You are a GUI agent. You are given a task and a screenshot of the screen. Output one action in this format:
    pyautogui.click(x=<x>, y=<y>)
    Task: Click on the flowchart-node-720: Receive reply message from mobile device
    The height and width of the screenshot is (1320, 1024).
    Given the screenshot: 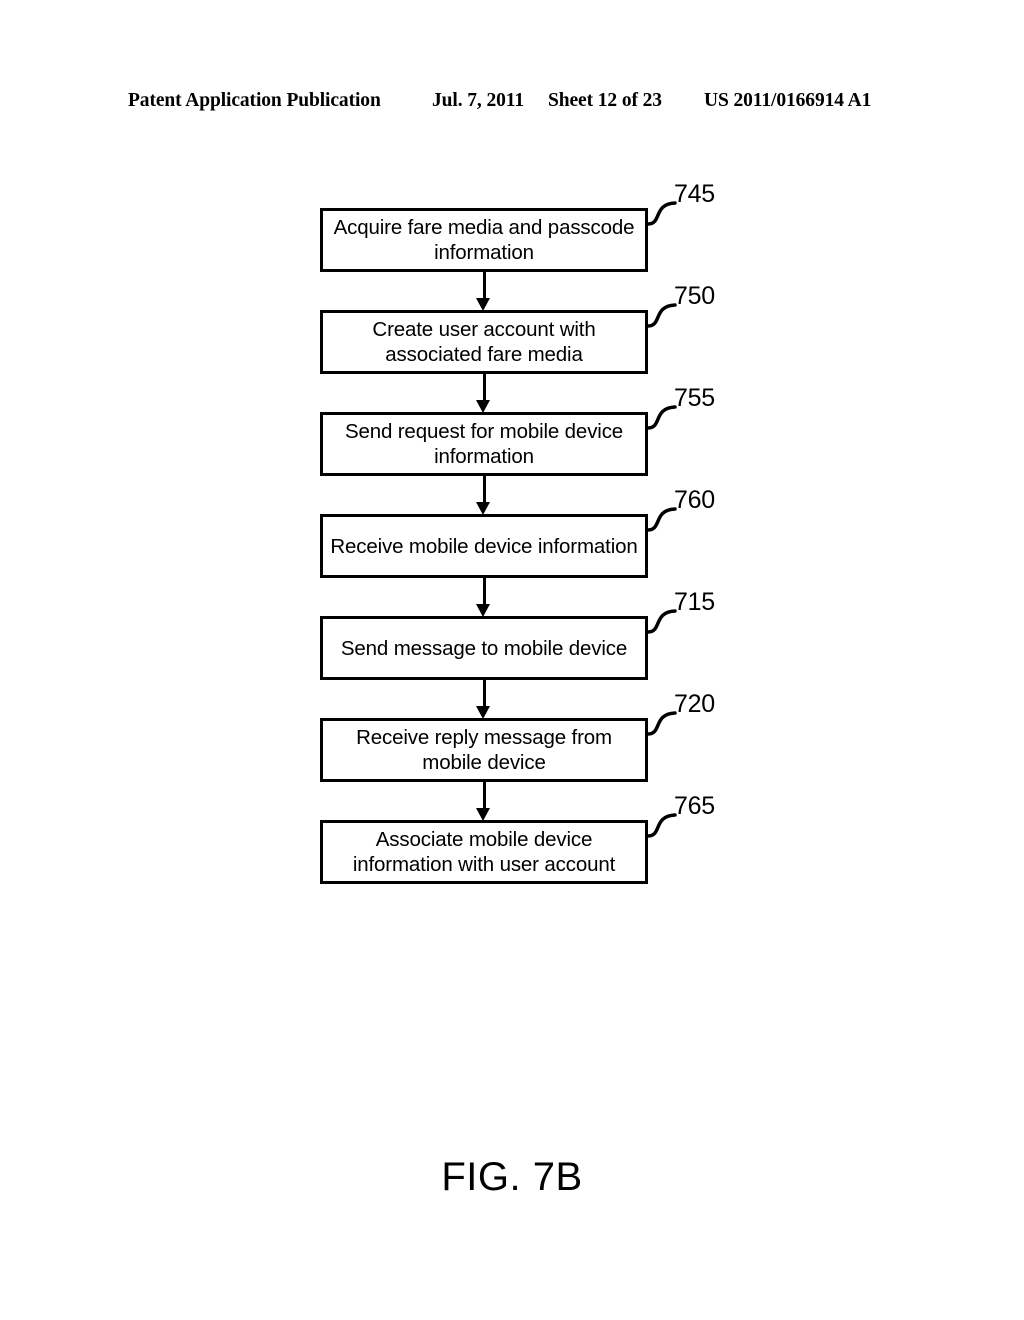 What is the action you would take?
    pyautogui.click(x=484, y=750)
    